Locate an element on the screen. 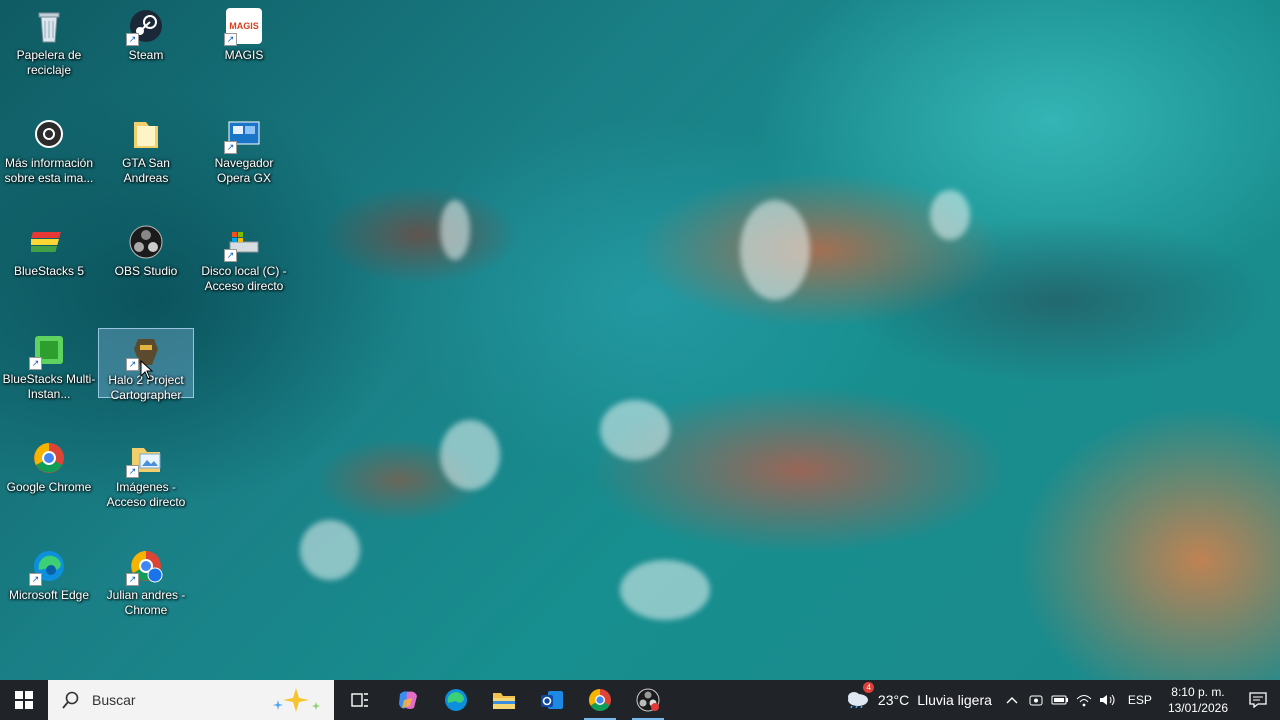 The image size is (1280, 720). language-indicator: ESP is located at coordinates (1140, 700).